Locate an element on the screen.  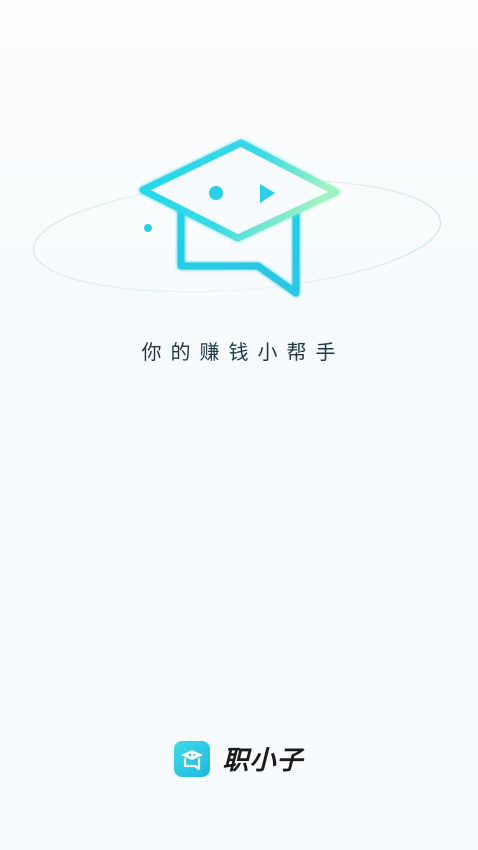
eye-dot-icon is located at coordinates (216, 193).